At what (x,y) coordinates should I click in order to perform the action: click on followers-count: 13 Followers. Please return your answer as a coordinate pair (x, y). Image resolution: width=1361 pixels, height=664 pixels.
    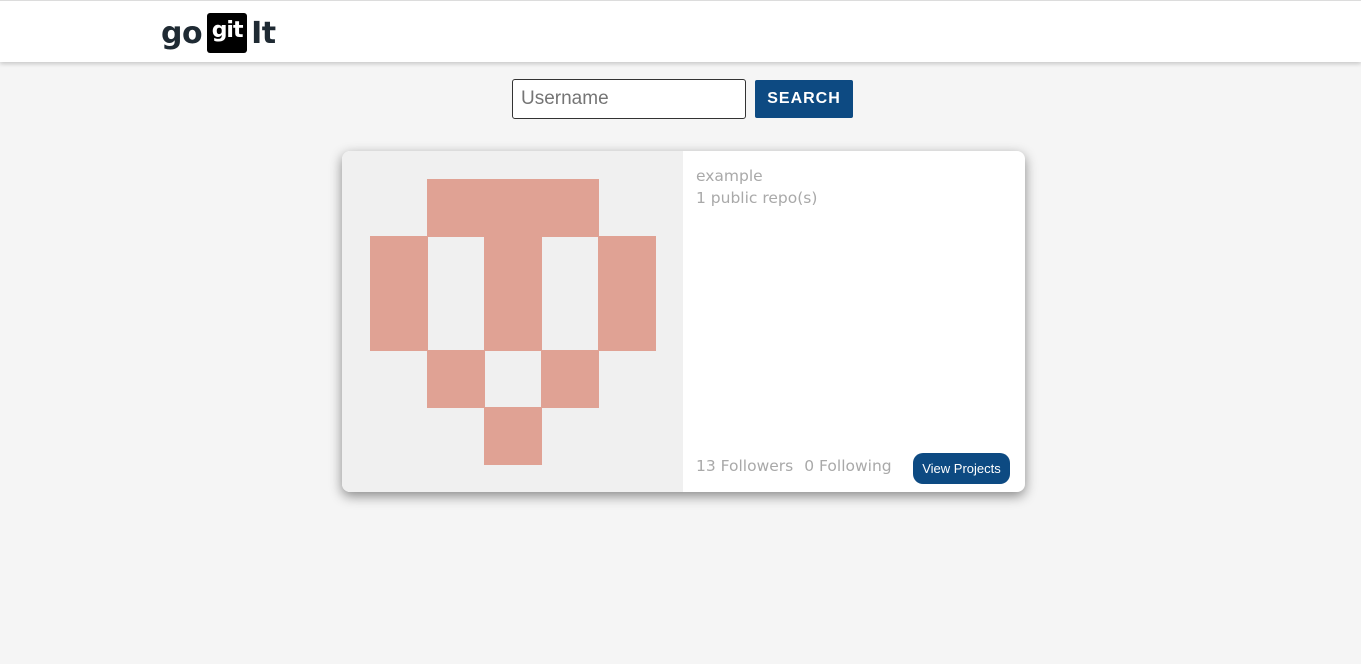
    Looking at the image, I should click on (745, 466).